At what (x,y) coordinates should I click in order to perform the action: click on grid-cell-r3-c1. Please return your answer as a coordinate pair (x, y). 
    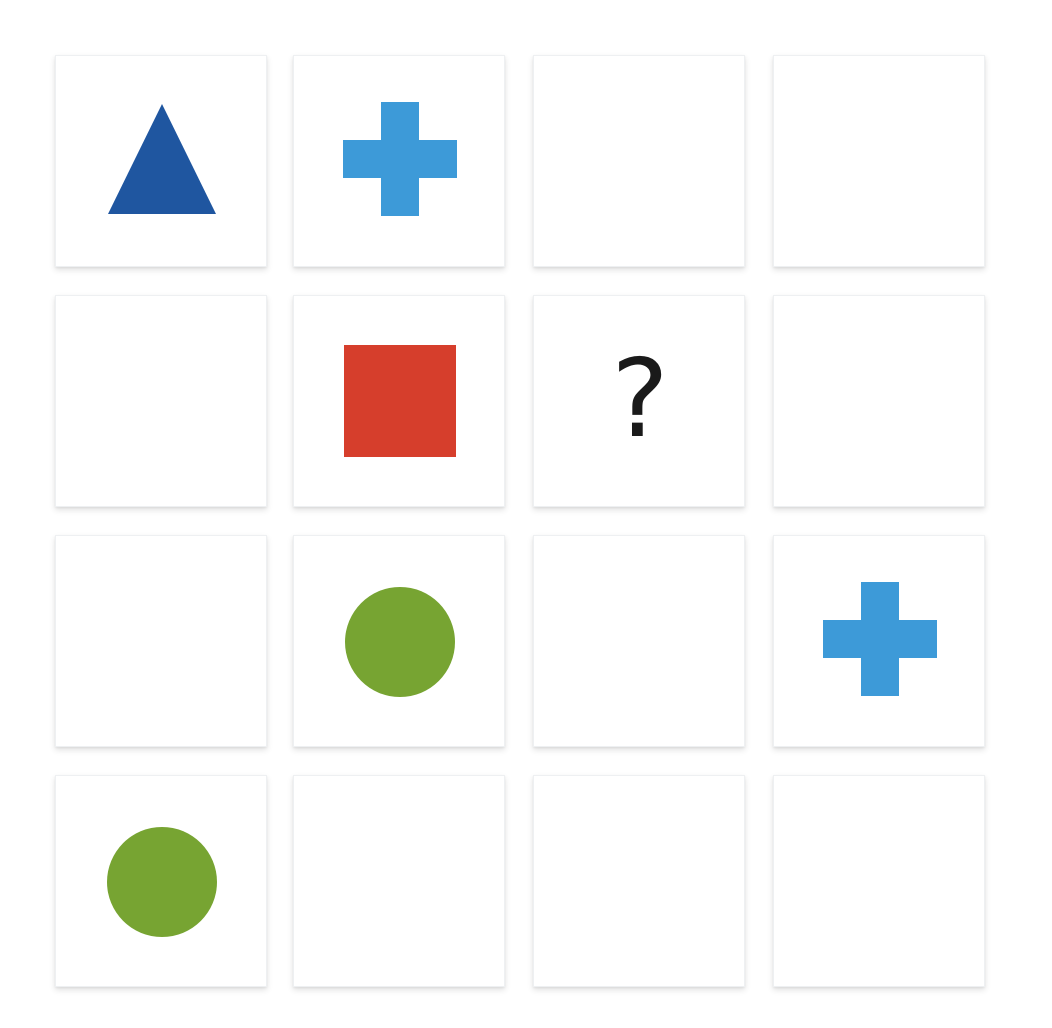
    Looking at the image, I should click on (161, 641).